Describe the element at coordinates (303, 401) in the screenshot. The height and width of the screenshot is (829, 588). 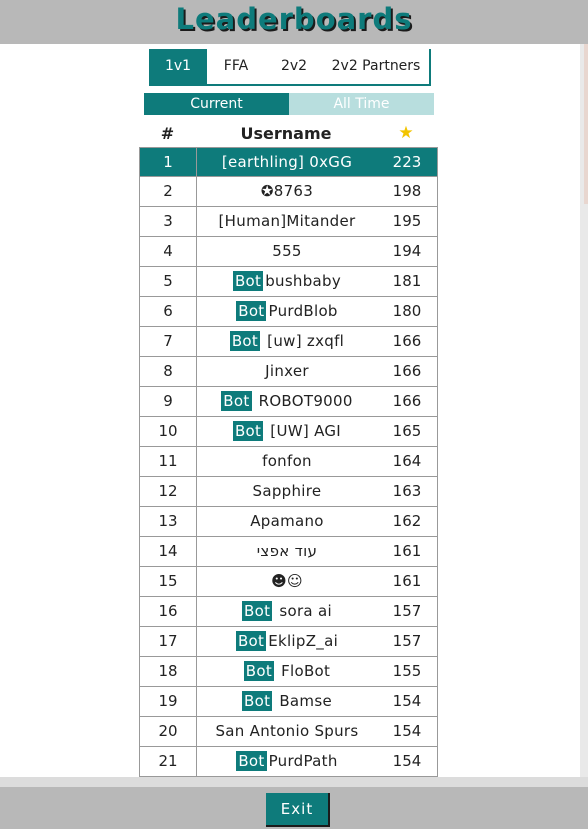
I see `username-text: ROBOT9000` at that location.